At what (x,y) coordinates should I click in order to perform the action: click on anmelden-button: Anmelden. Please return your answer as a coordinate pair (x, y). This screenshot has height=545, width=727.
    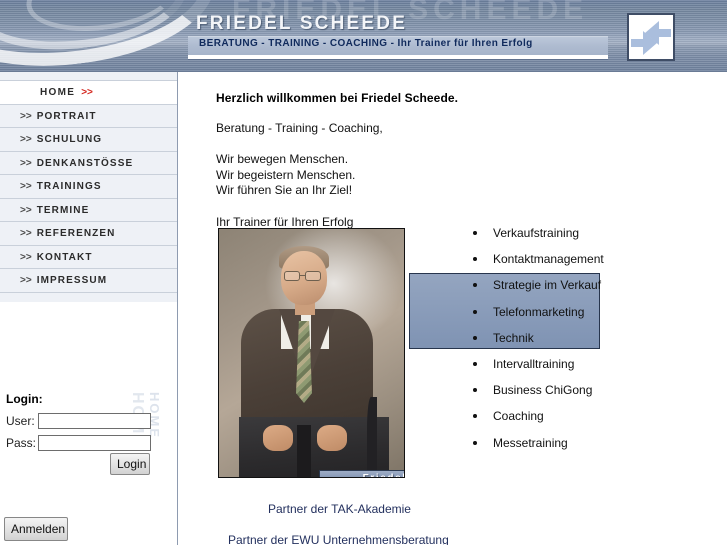
    Looking at the image, I should click on (36, 529).